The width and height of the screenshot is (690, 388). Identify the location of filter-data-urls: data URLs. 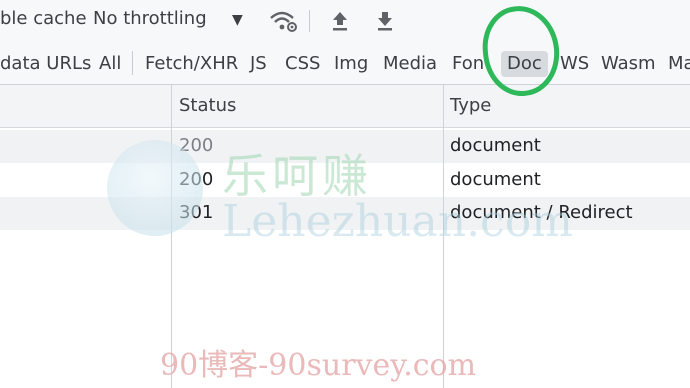
(45, 64).